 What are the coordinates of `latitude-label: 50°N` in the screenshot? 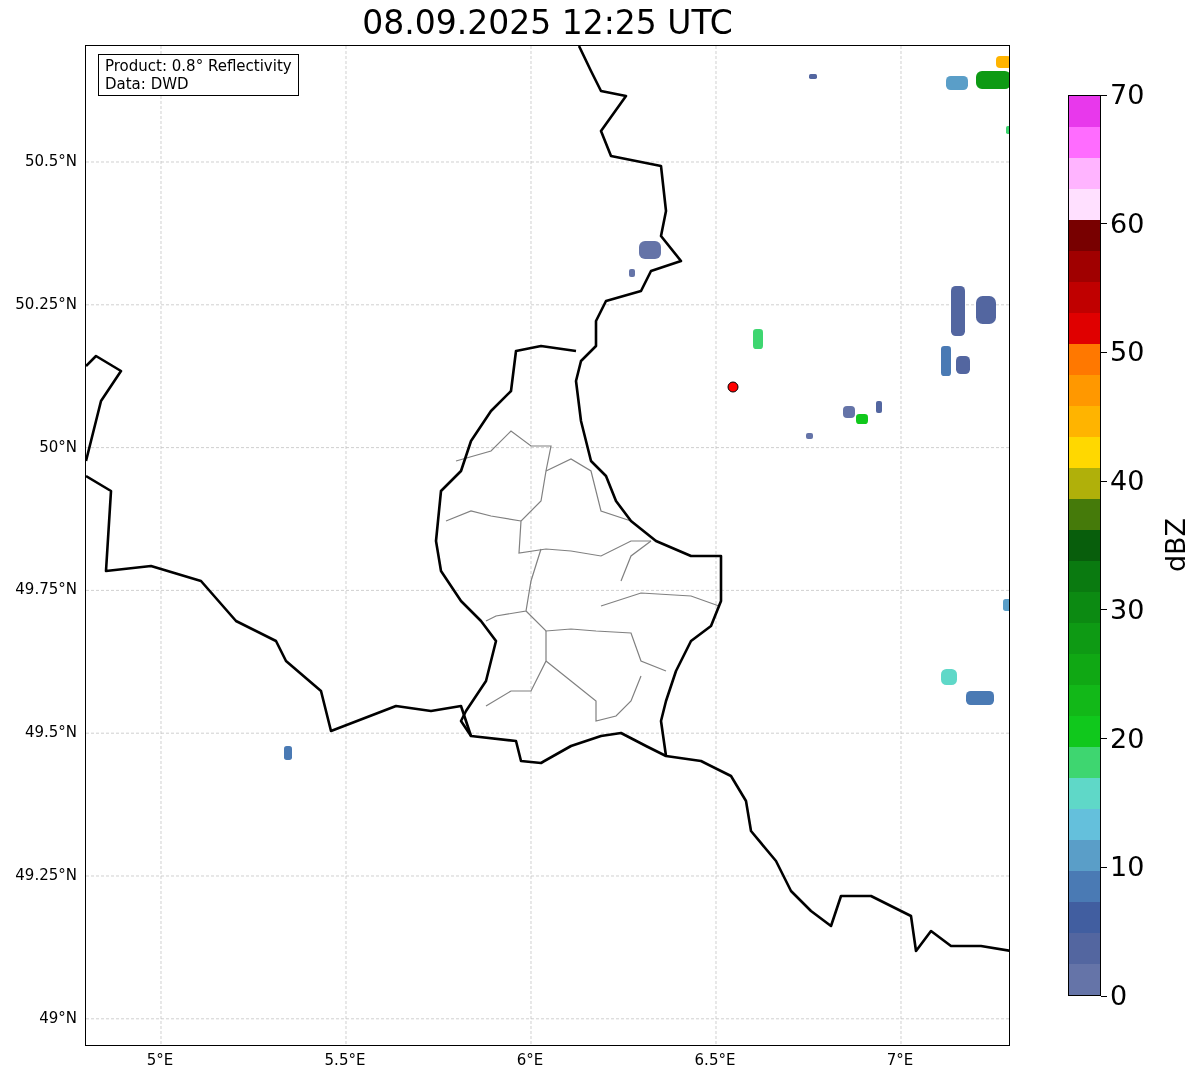 It's located at (58, 446).